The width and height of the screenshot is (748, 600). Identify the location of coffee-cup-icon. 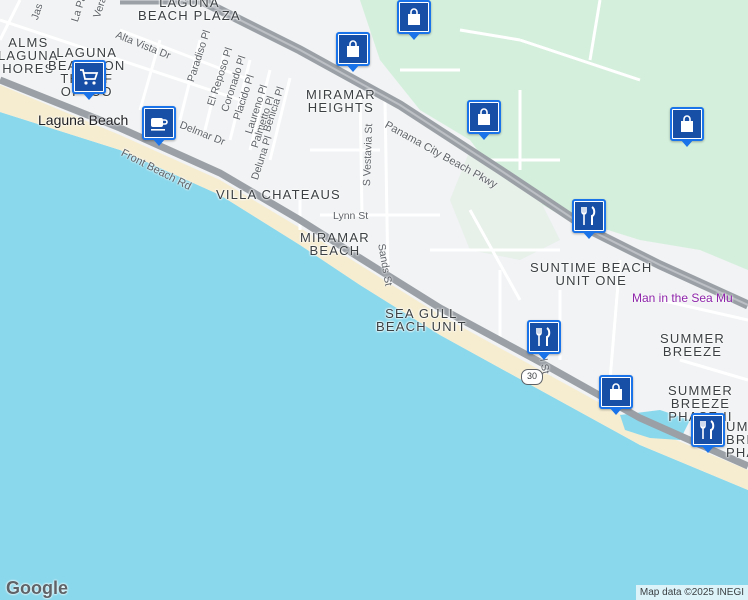
(159, 124).